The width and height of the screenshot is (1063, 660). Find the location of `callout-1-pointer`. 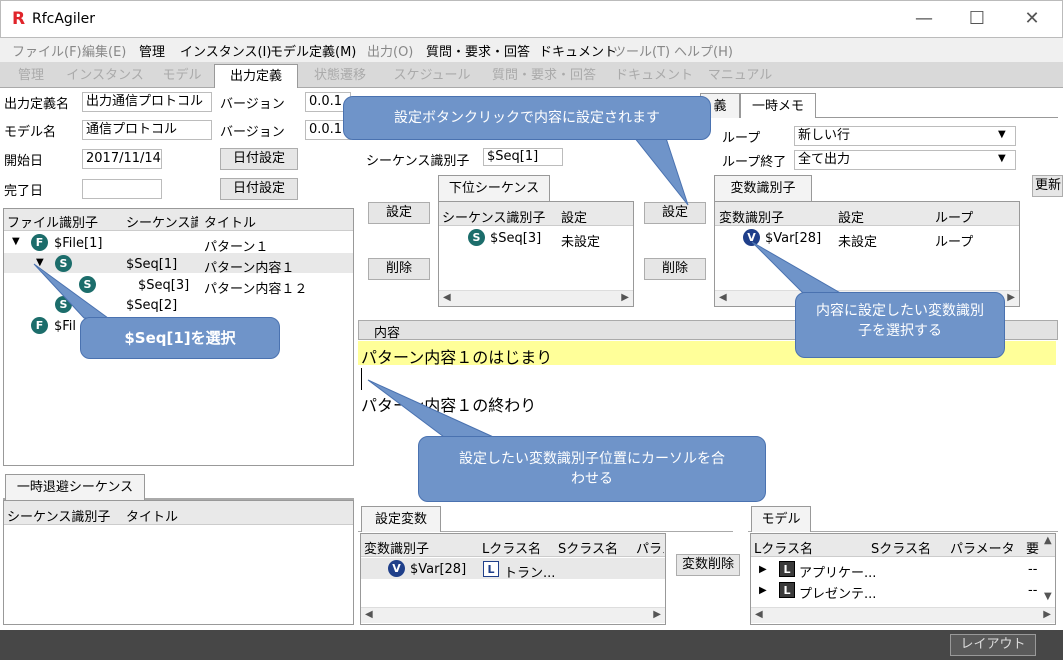

callout-1-pointer is located at coordinates (658, 168).